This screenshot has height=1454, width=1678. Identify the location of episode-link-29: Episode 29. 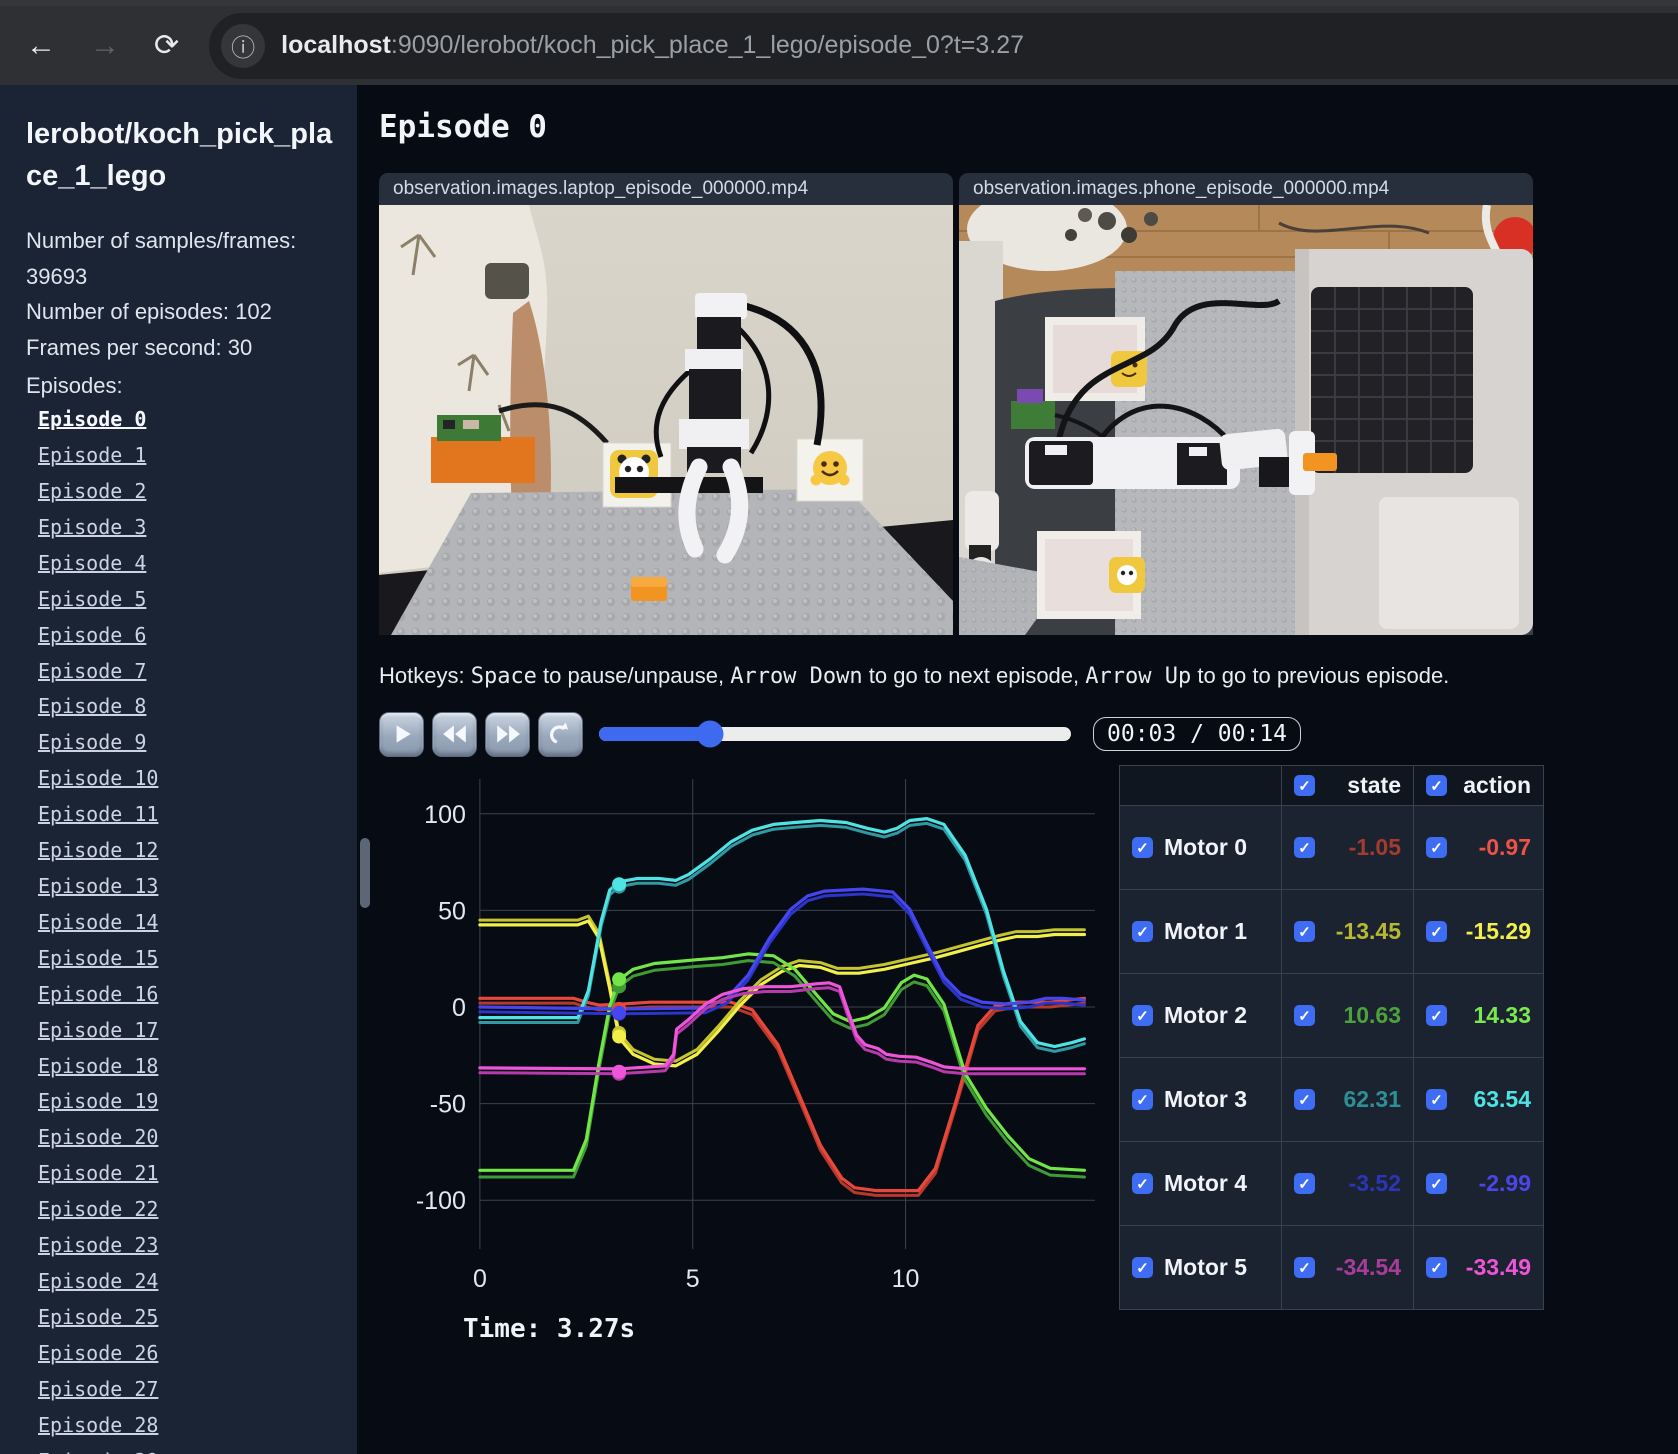
(98, 1451).